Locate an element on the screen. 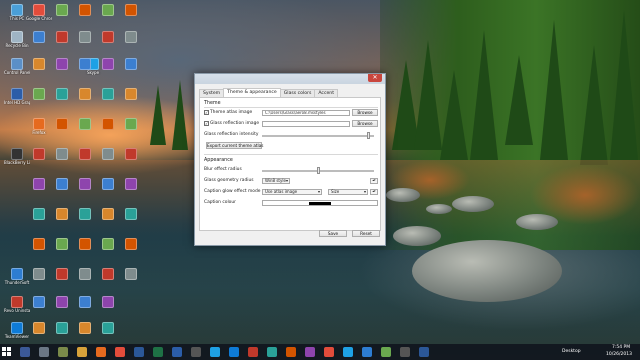 Image resolution: width=640 pixels, height=360 pixels. save-button: Save is located at coordinates (333, 233).